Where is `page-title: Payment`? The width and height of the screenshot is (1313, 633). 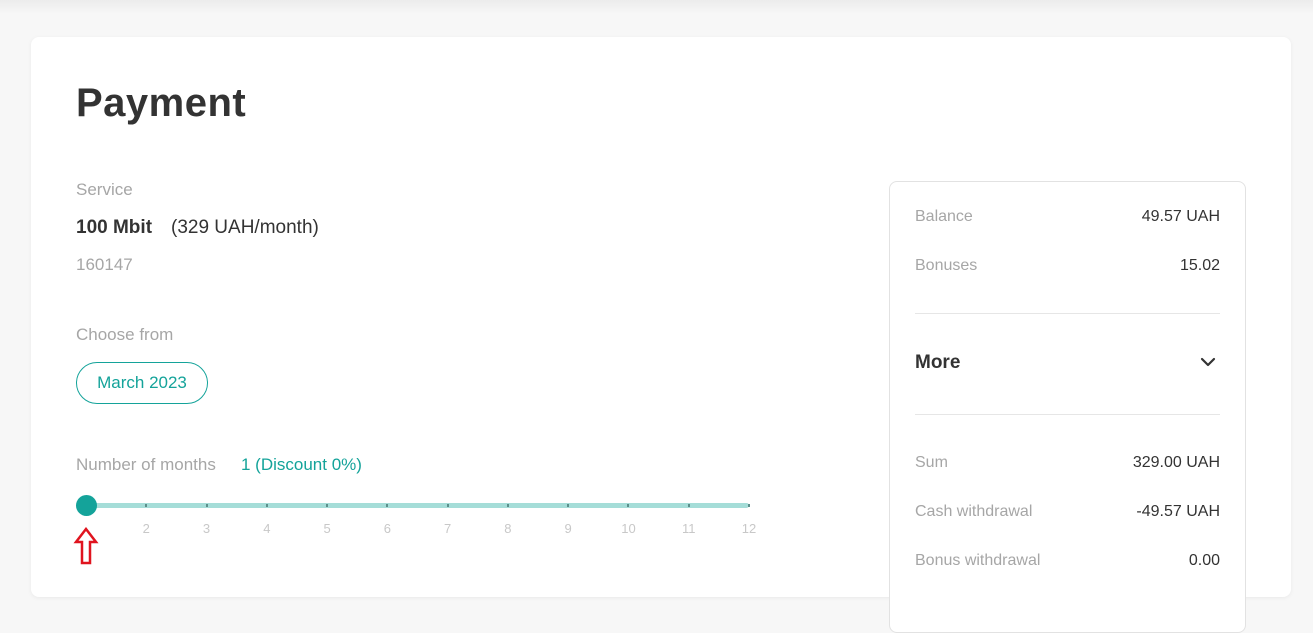 page-title: Payment is located at coordinates (161, 103).